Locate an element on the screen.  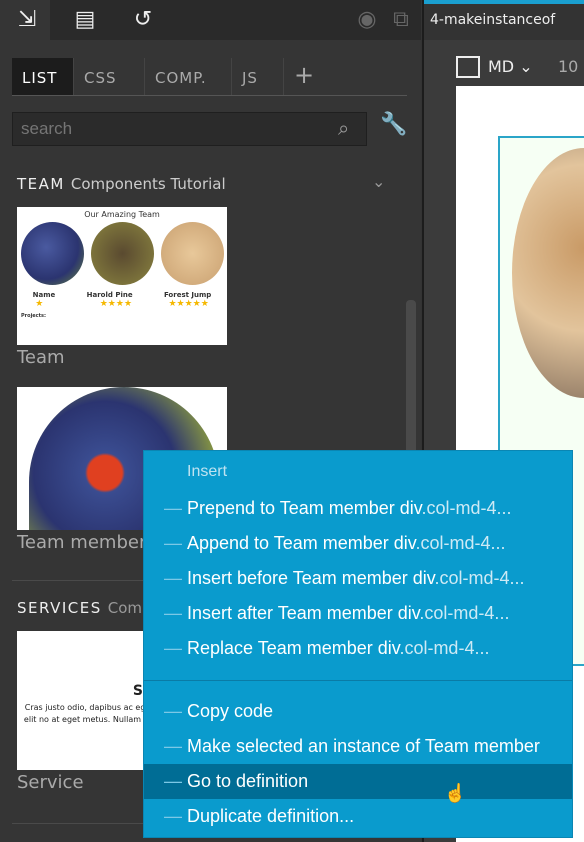
panel-tabs: LIST CSS × COMP. × JS × + is located at coordinates (209, 92).